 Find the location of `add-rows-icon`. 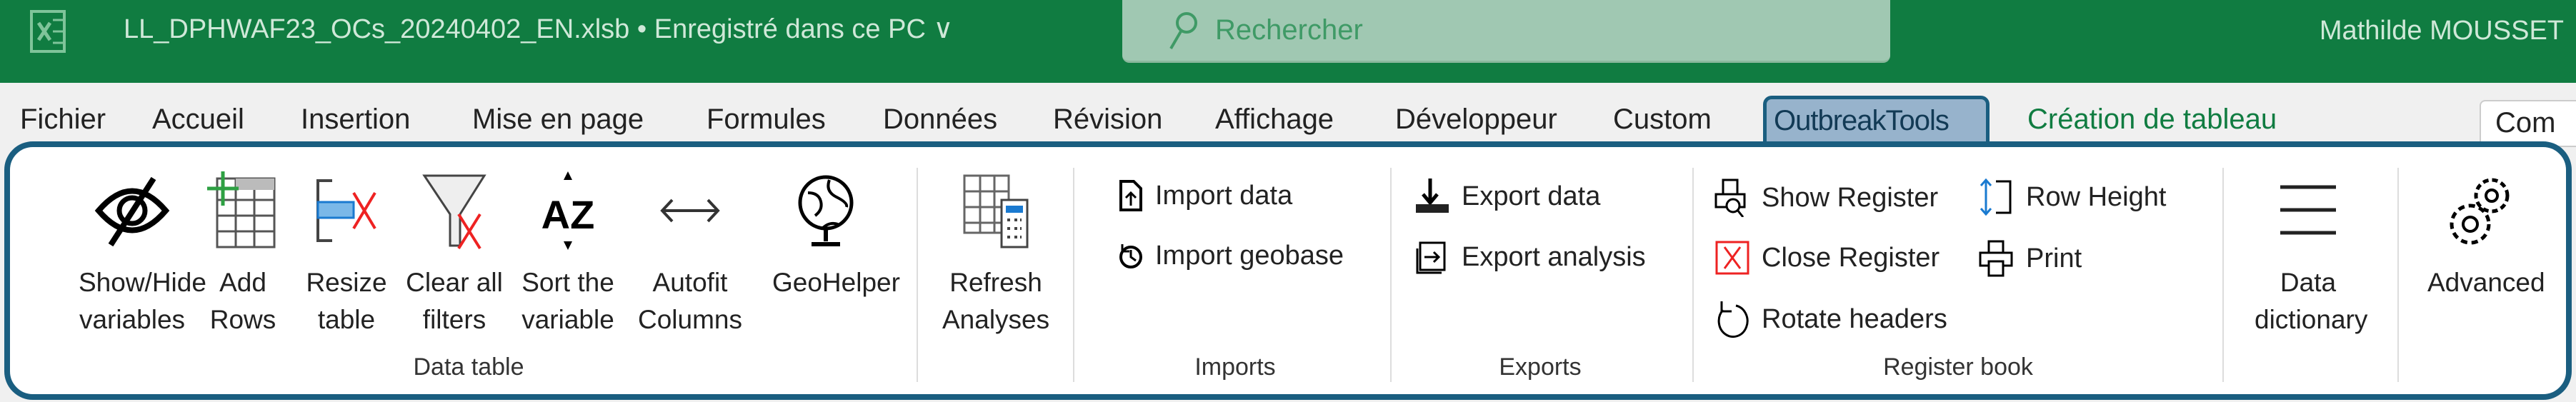

add-rows-icon is located at coordinates (241, 209).